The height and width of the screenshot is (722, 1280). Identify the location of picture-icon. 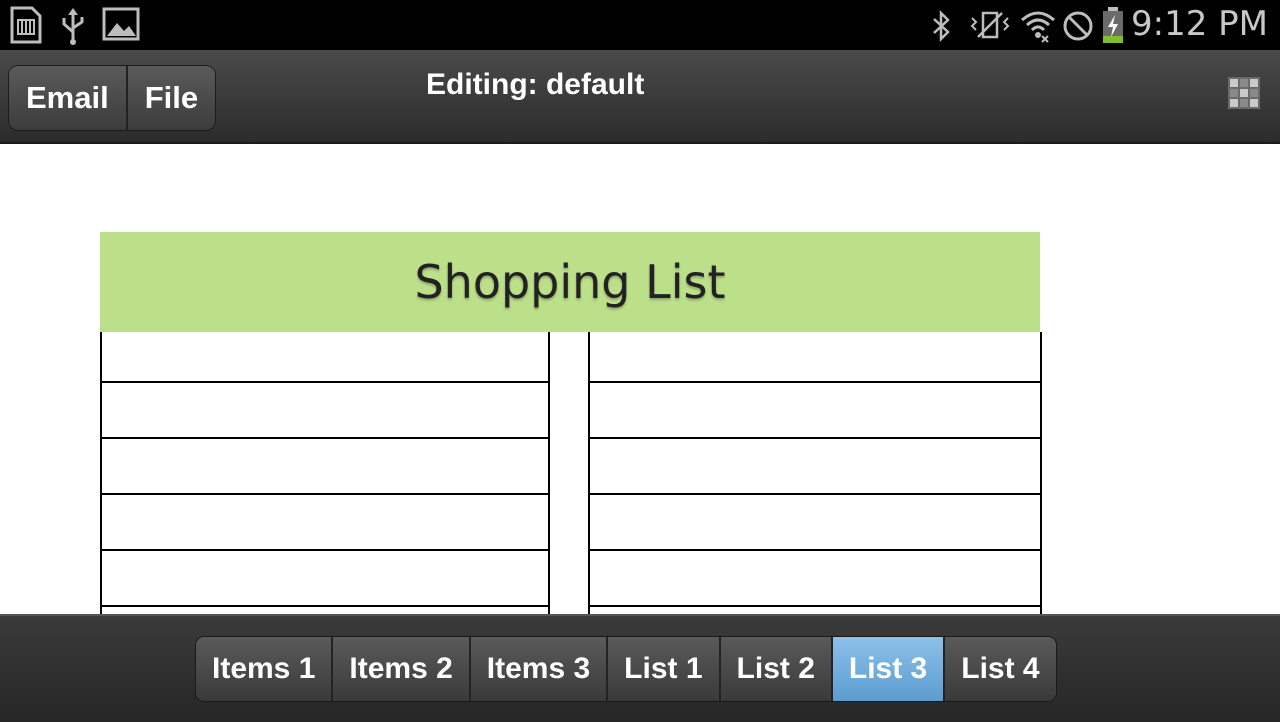
(121, 26).